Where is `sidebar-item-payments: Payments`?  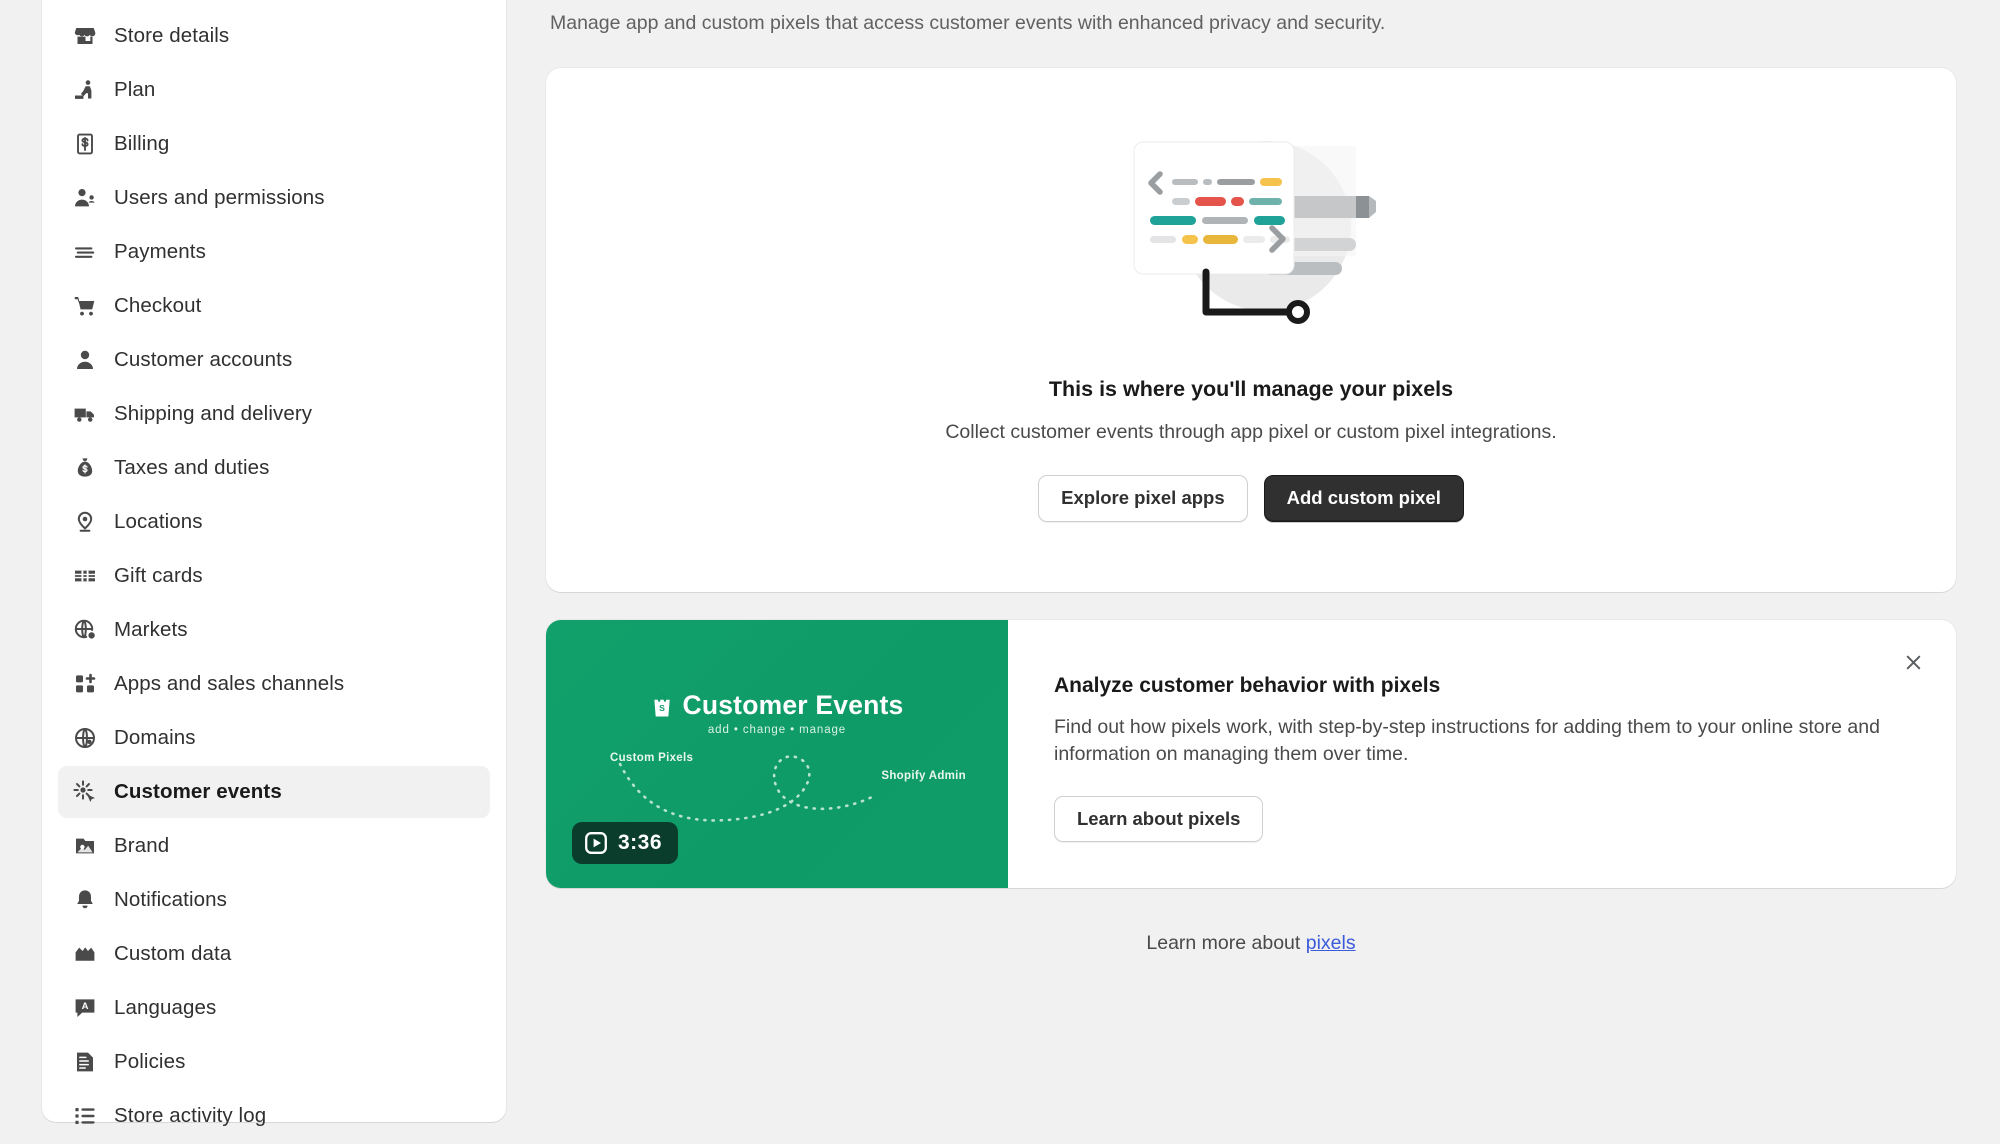
sidebar-item-payments: Payments is located at coordinates (274, 252).